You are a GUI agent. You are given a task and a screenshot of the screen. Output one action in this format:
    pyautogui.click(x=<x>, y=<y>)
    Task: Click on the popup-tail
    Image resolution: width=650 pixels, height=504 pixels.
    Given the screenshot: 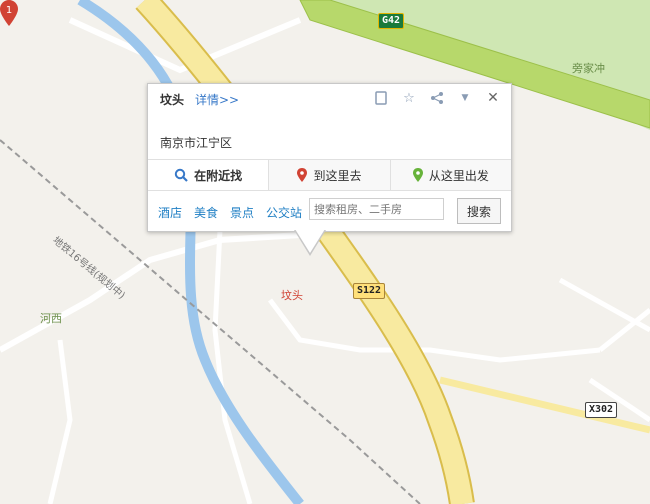 What is the action you would take?
    pyautogui.click(x=310, y=241)
    